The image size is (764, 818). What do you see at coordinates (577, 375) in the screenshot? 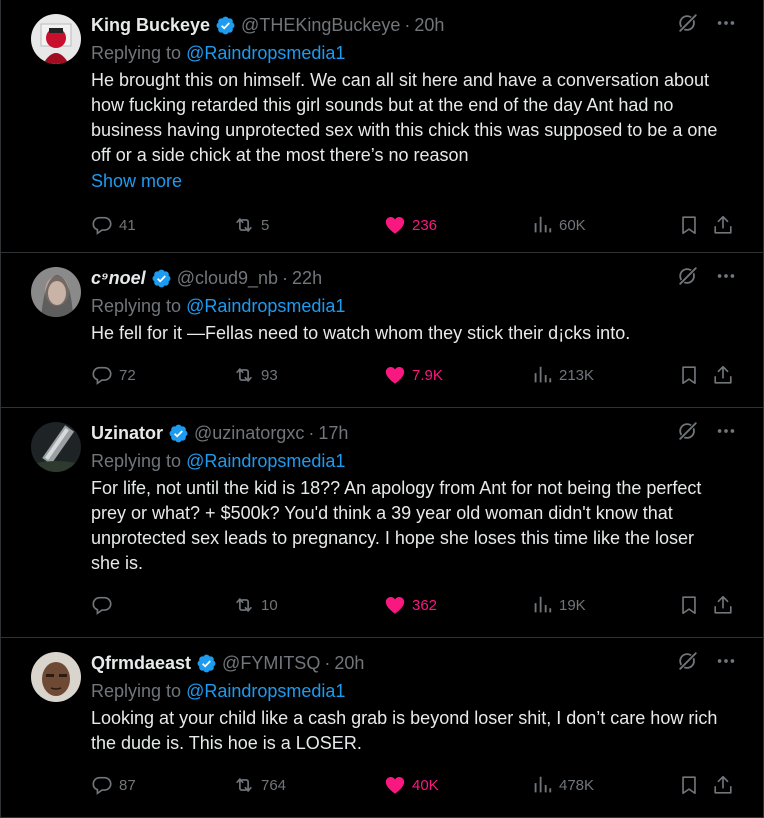
I see `view-count: 213K` at bounding box center [577, 375].